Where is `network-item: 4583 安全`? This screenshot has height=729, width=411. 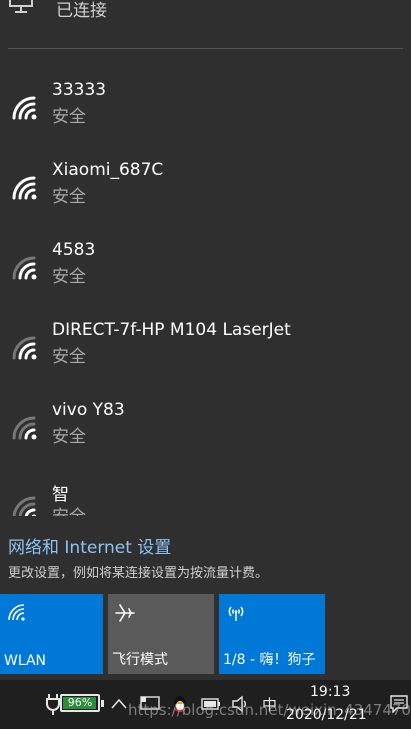
network-item: 4583 安全 is located at coordinates (205, 271).